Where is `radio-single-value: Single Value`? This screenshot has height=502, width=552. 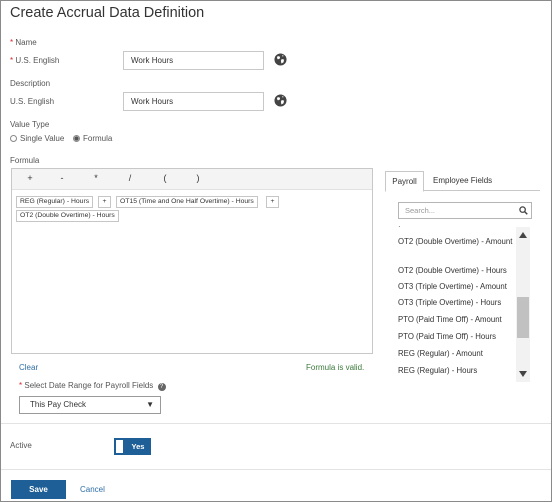 radio-single-value: Single Value is located at coordinates (37, 138).